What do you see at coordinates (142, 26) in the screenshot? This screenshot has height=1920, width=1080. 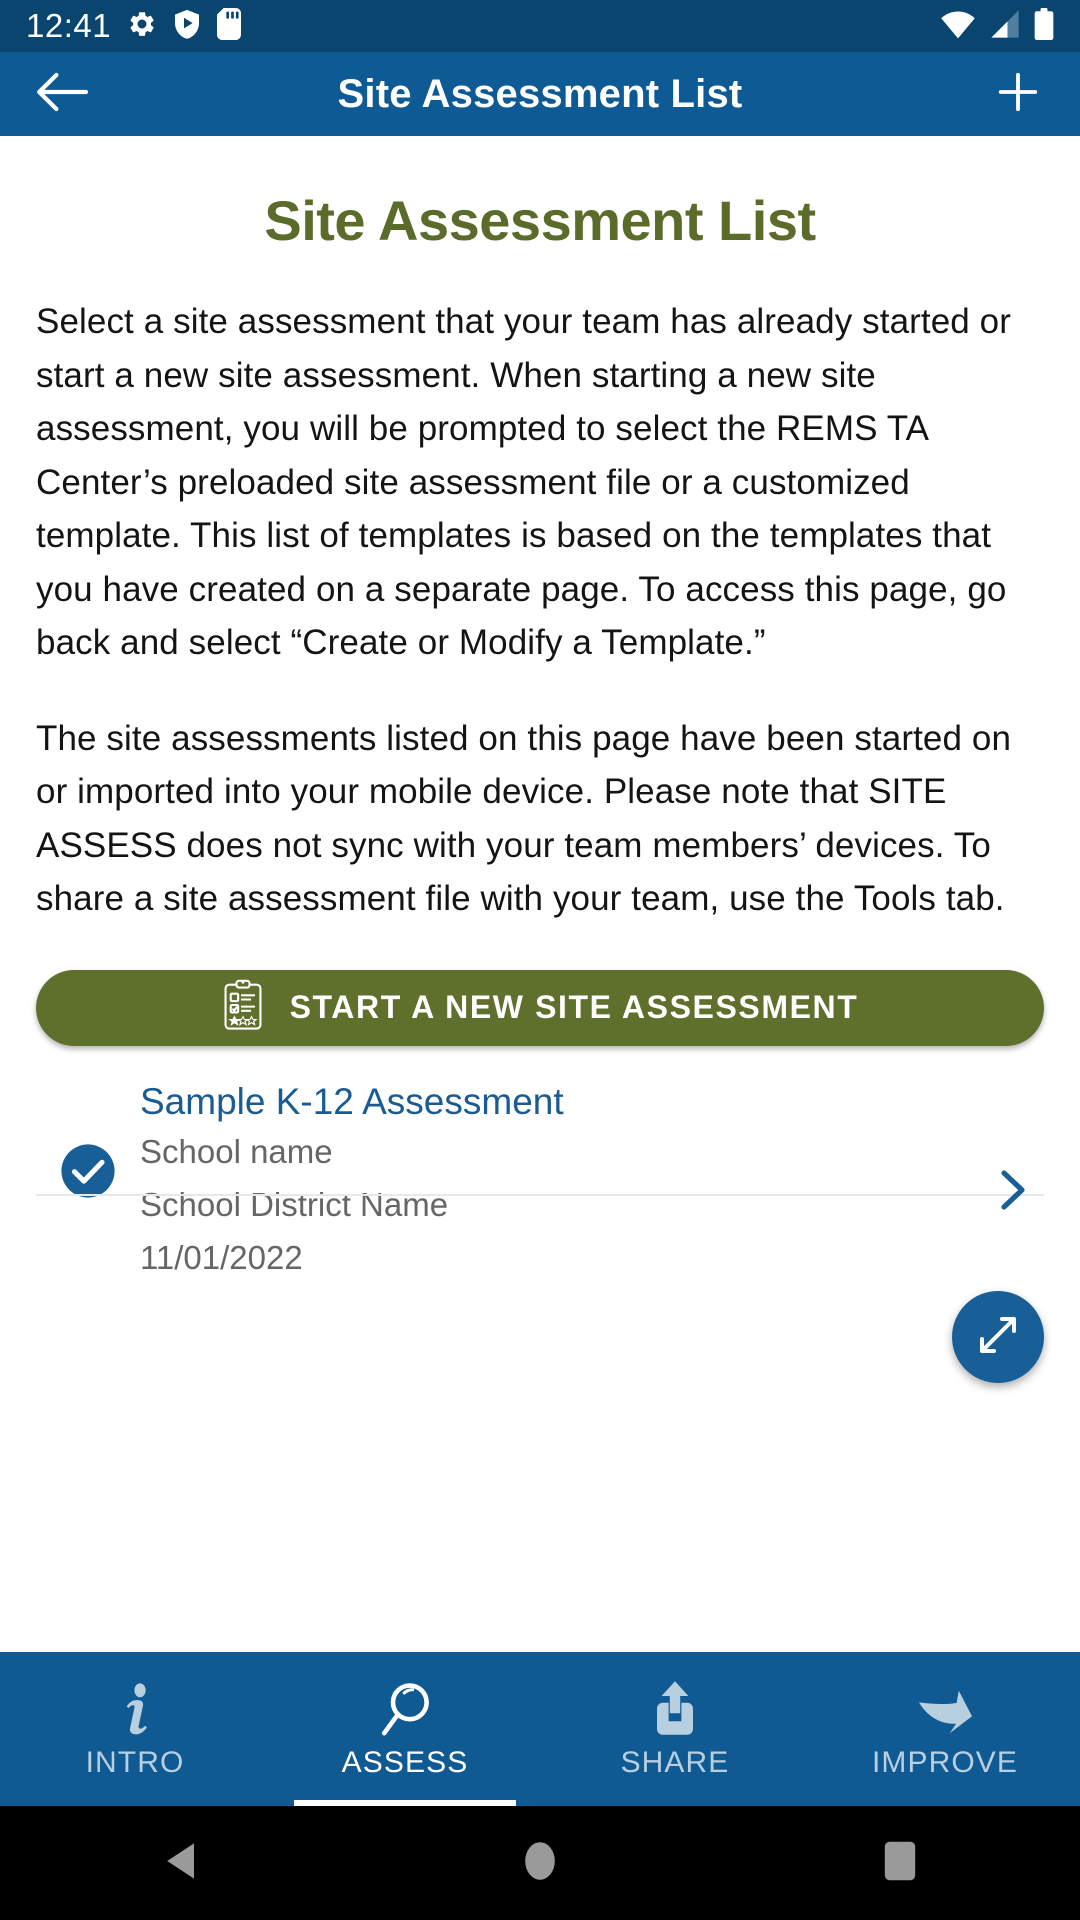 I see `gear-icon` at bounding box center [142, 26].